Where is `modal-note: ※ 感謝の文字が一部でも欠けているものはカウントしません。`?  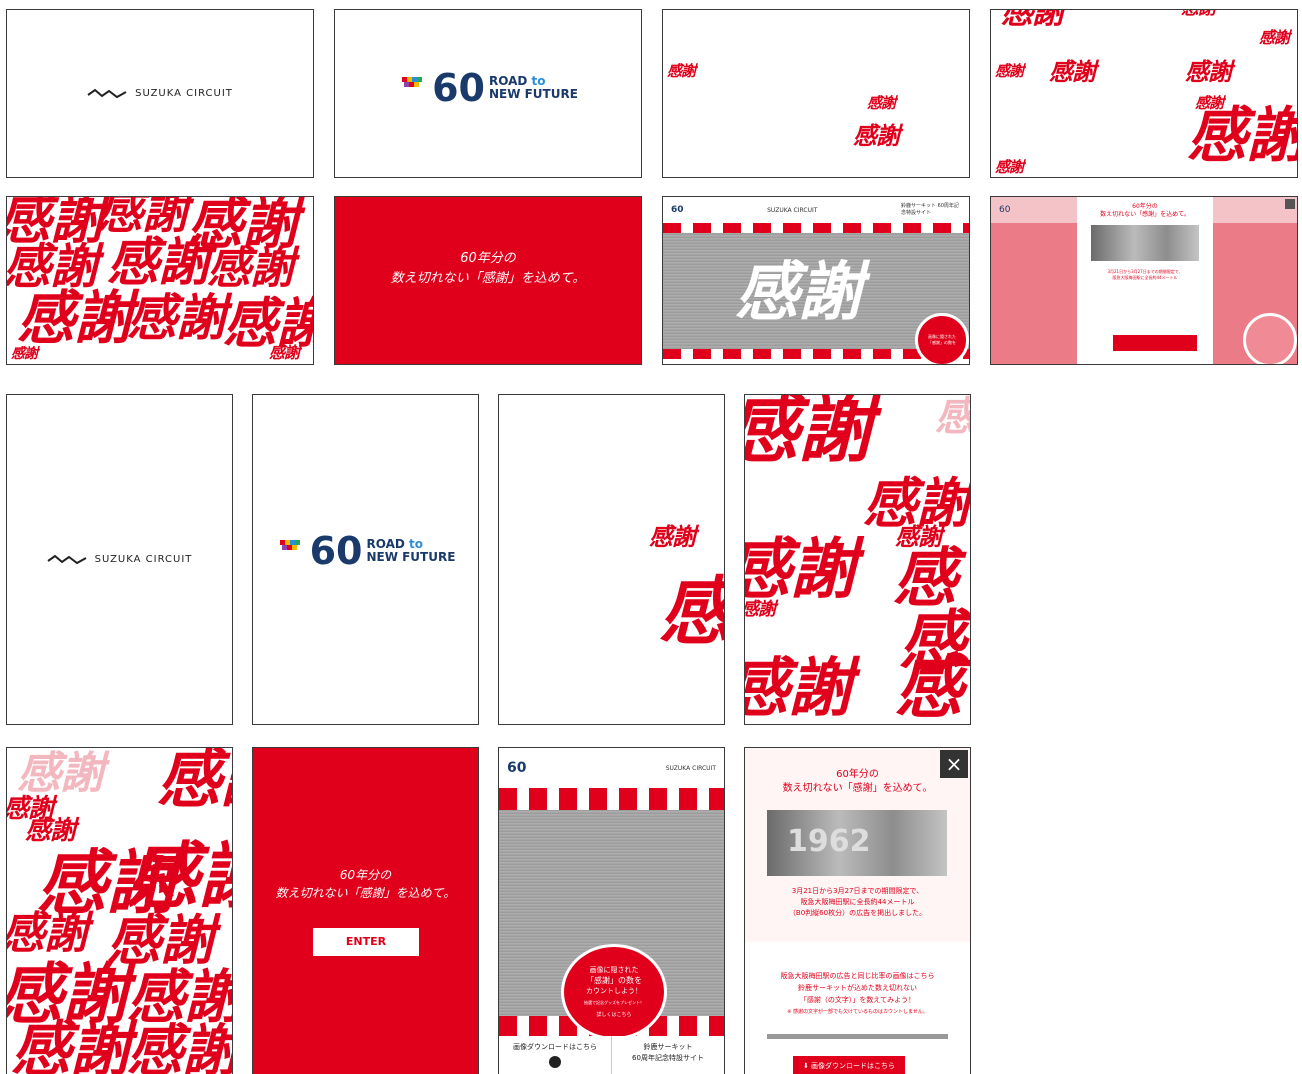
modal-note: ※ 感謝の文字が一部でも欠けているものはカウントしません。 is located at coordinates (857, 1012).